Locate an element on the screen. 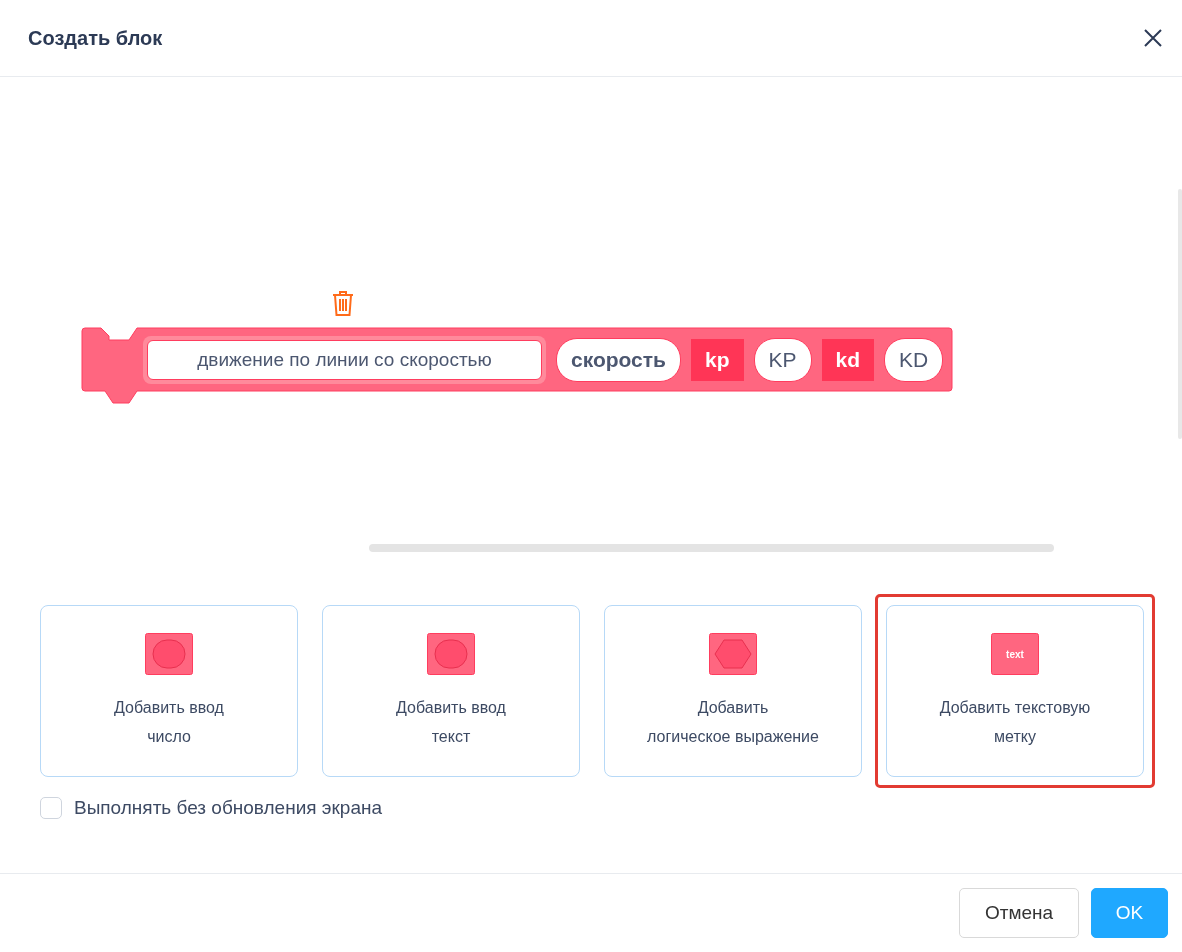 This screenshot has width=1182, height=952. hexagon-input-icon is located at coordinates (733, 654).